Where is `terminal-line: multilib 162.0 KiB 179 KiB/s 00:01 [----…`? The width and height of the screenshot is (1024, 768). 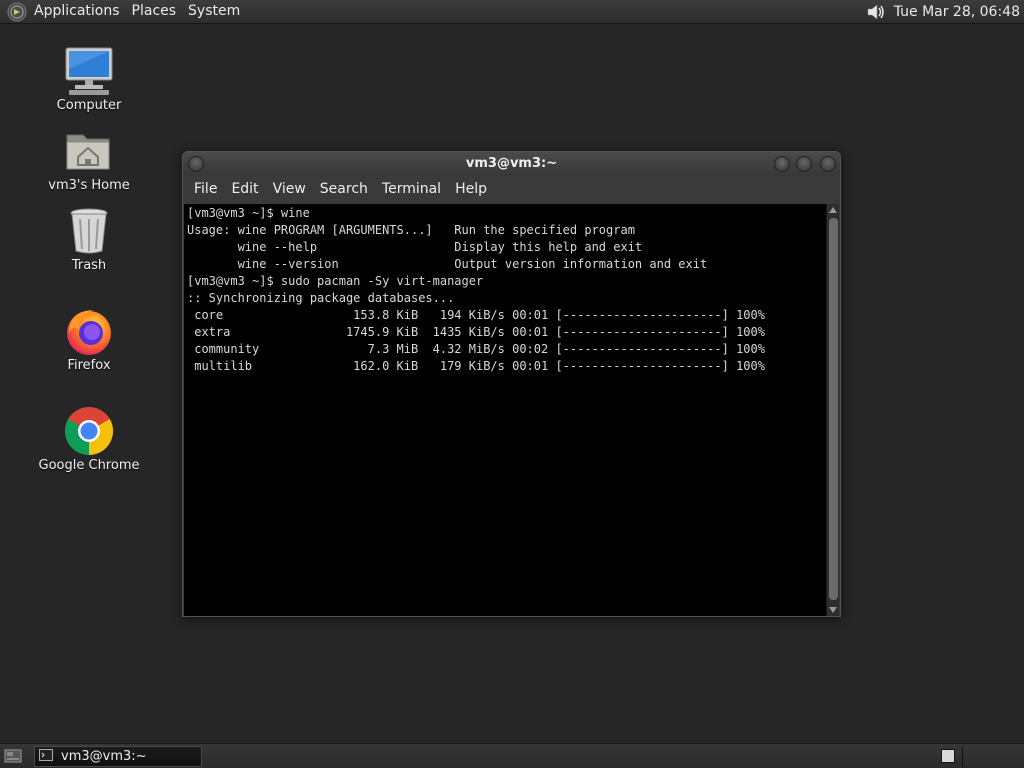 terminal-line: multilib 162.0 KiB 179 KiB/s 00:01 [----… is located at coordinates (476, 366).